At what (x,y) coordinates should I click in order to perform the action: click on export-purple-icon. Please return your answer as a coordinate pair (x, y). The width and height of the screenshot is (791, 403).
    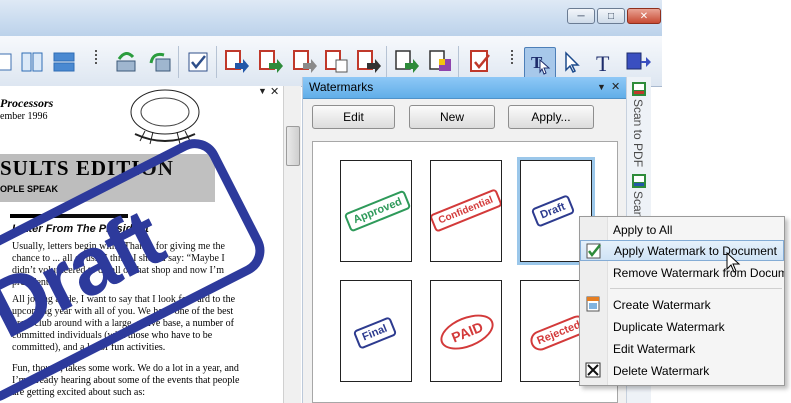
    Looking at the image, I should click on (440, 62).